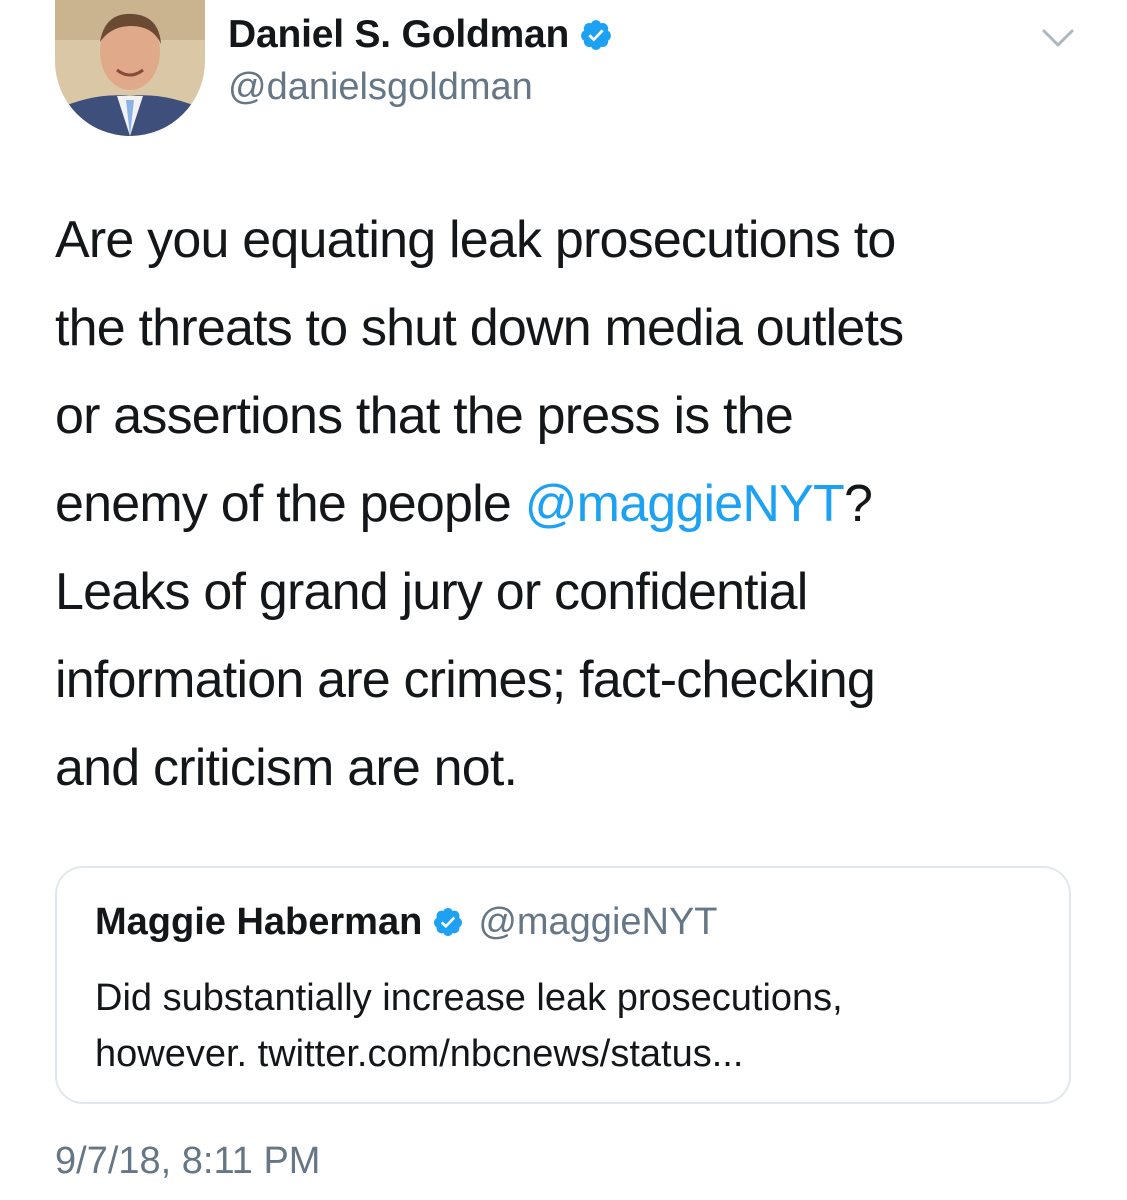 This screenshot has width=1127, height=1200. What do you see at coordinates (130, 68) in the screenshot?
I see `avatar` at bounding box center [130, 68].